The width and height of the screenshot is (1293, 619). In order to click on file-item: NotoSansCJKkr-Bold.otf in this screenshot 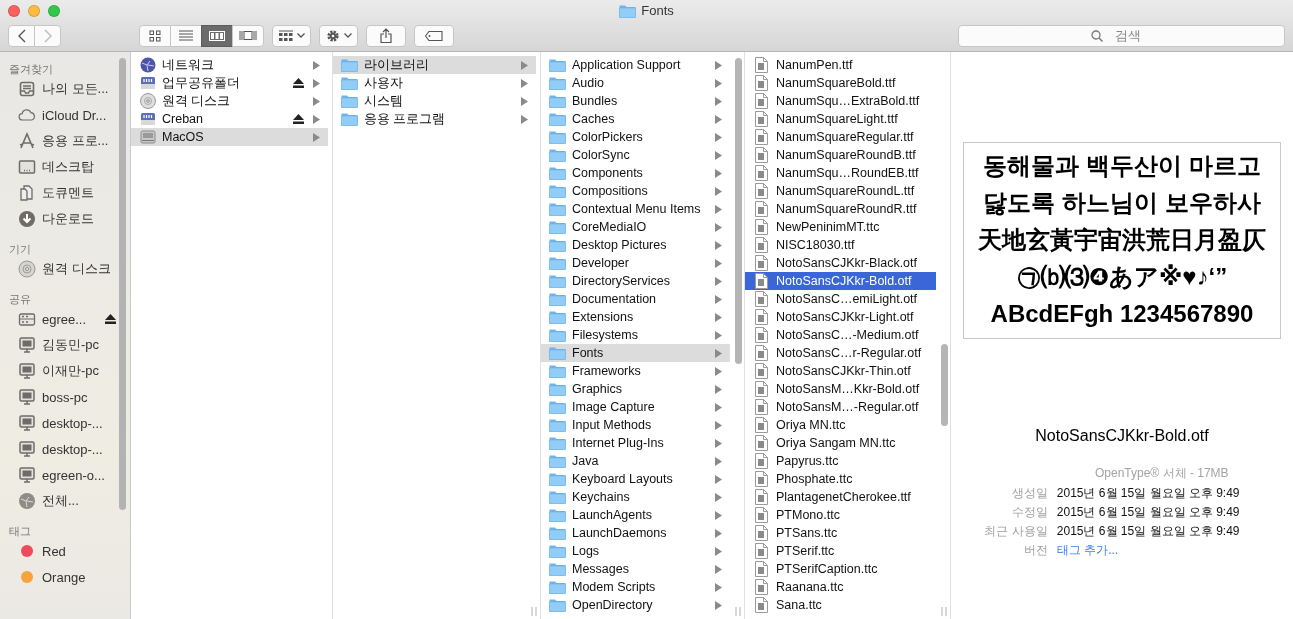, I will do `click(840, 281)`.